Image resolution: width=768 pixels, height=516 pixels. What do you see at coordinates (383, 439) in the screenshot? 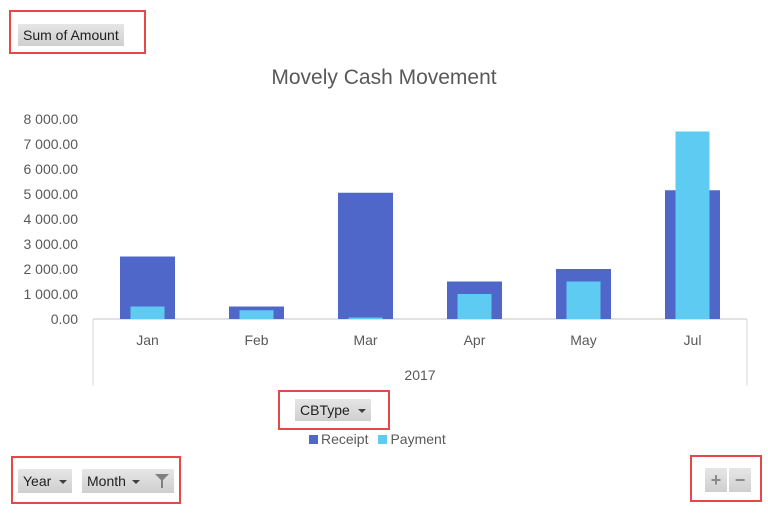
I see `payment-swatch` at bounding box center [383, 439].